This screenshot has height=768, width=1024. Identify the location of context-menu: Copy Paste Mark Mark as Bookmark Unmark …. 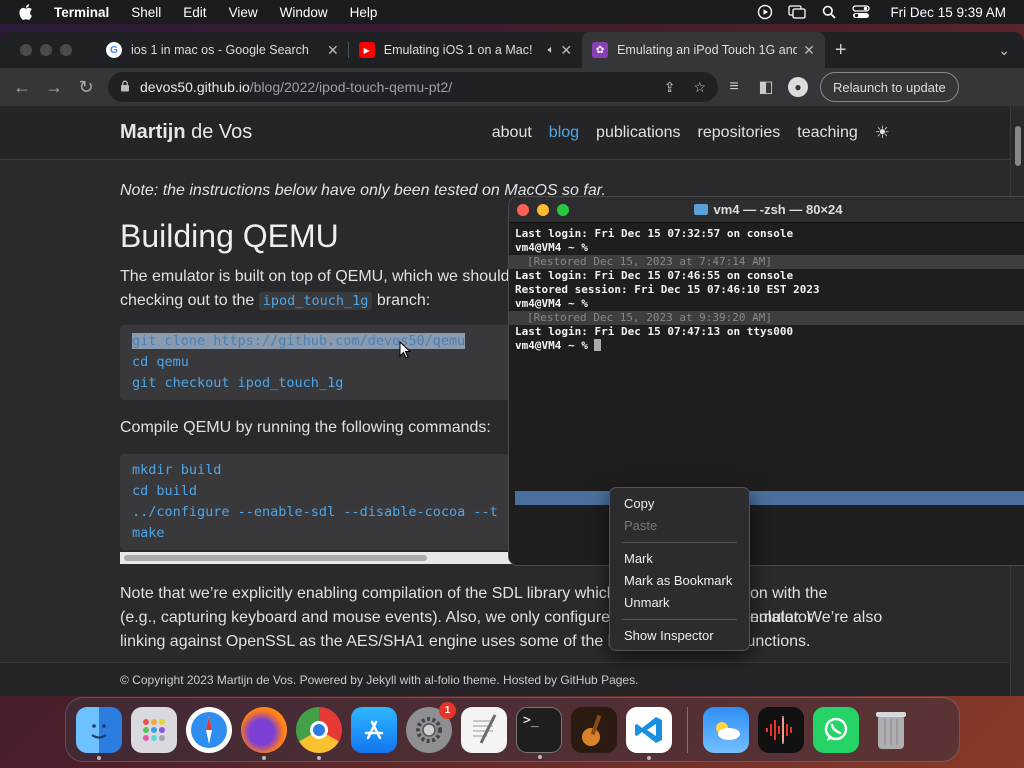
(679, 569).